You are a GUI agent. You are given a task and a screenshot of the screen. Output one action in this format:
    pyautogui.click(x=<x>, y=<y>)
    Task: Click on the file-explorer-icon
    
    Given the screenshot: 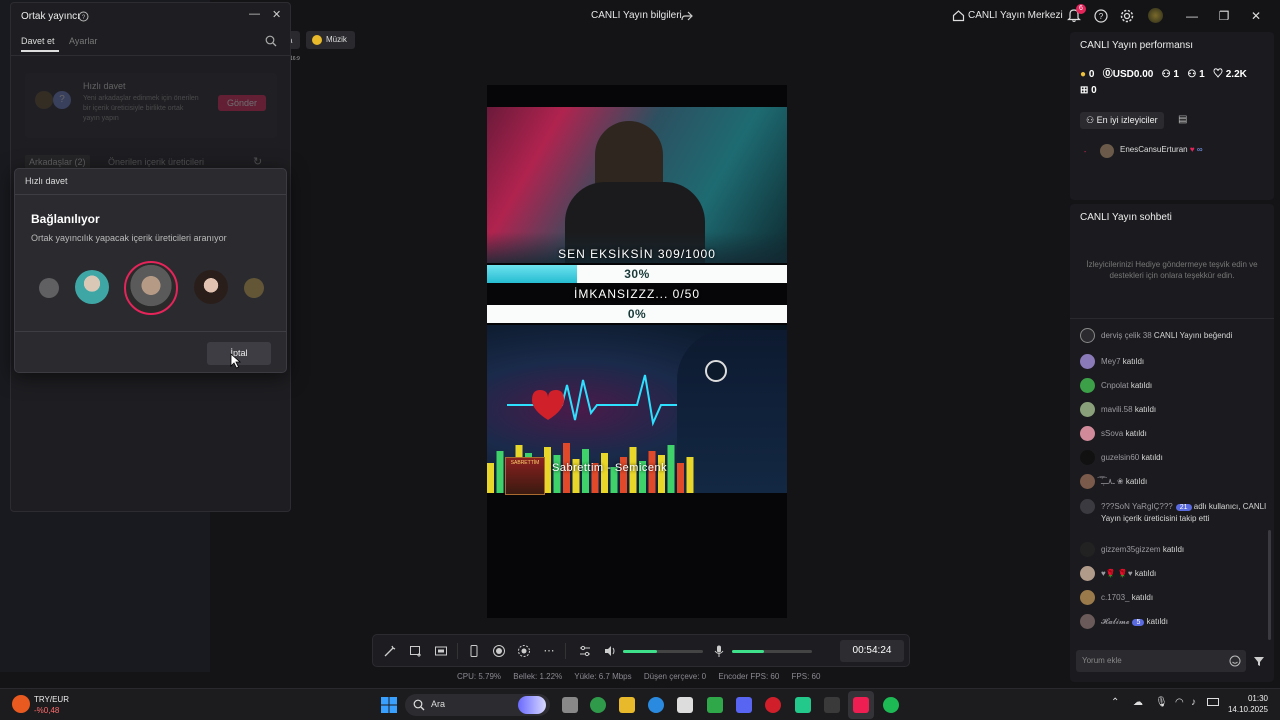 What is the action you would take?
    pyautogui.click(x=627, y=705)
    